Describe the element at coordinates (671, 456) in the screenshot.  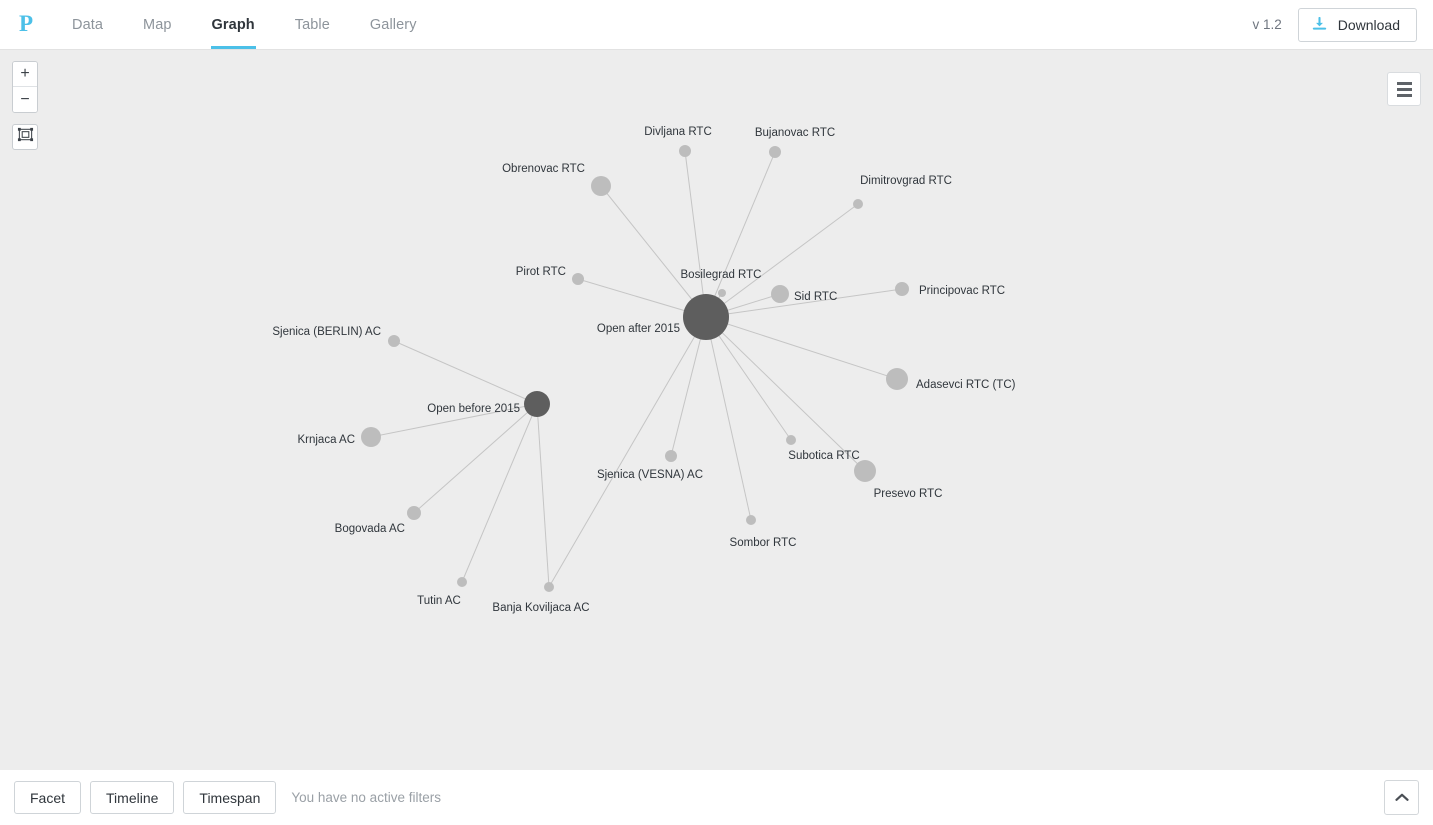
I see `graph-node-sjenica-vesna-ac` at that location.